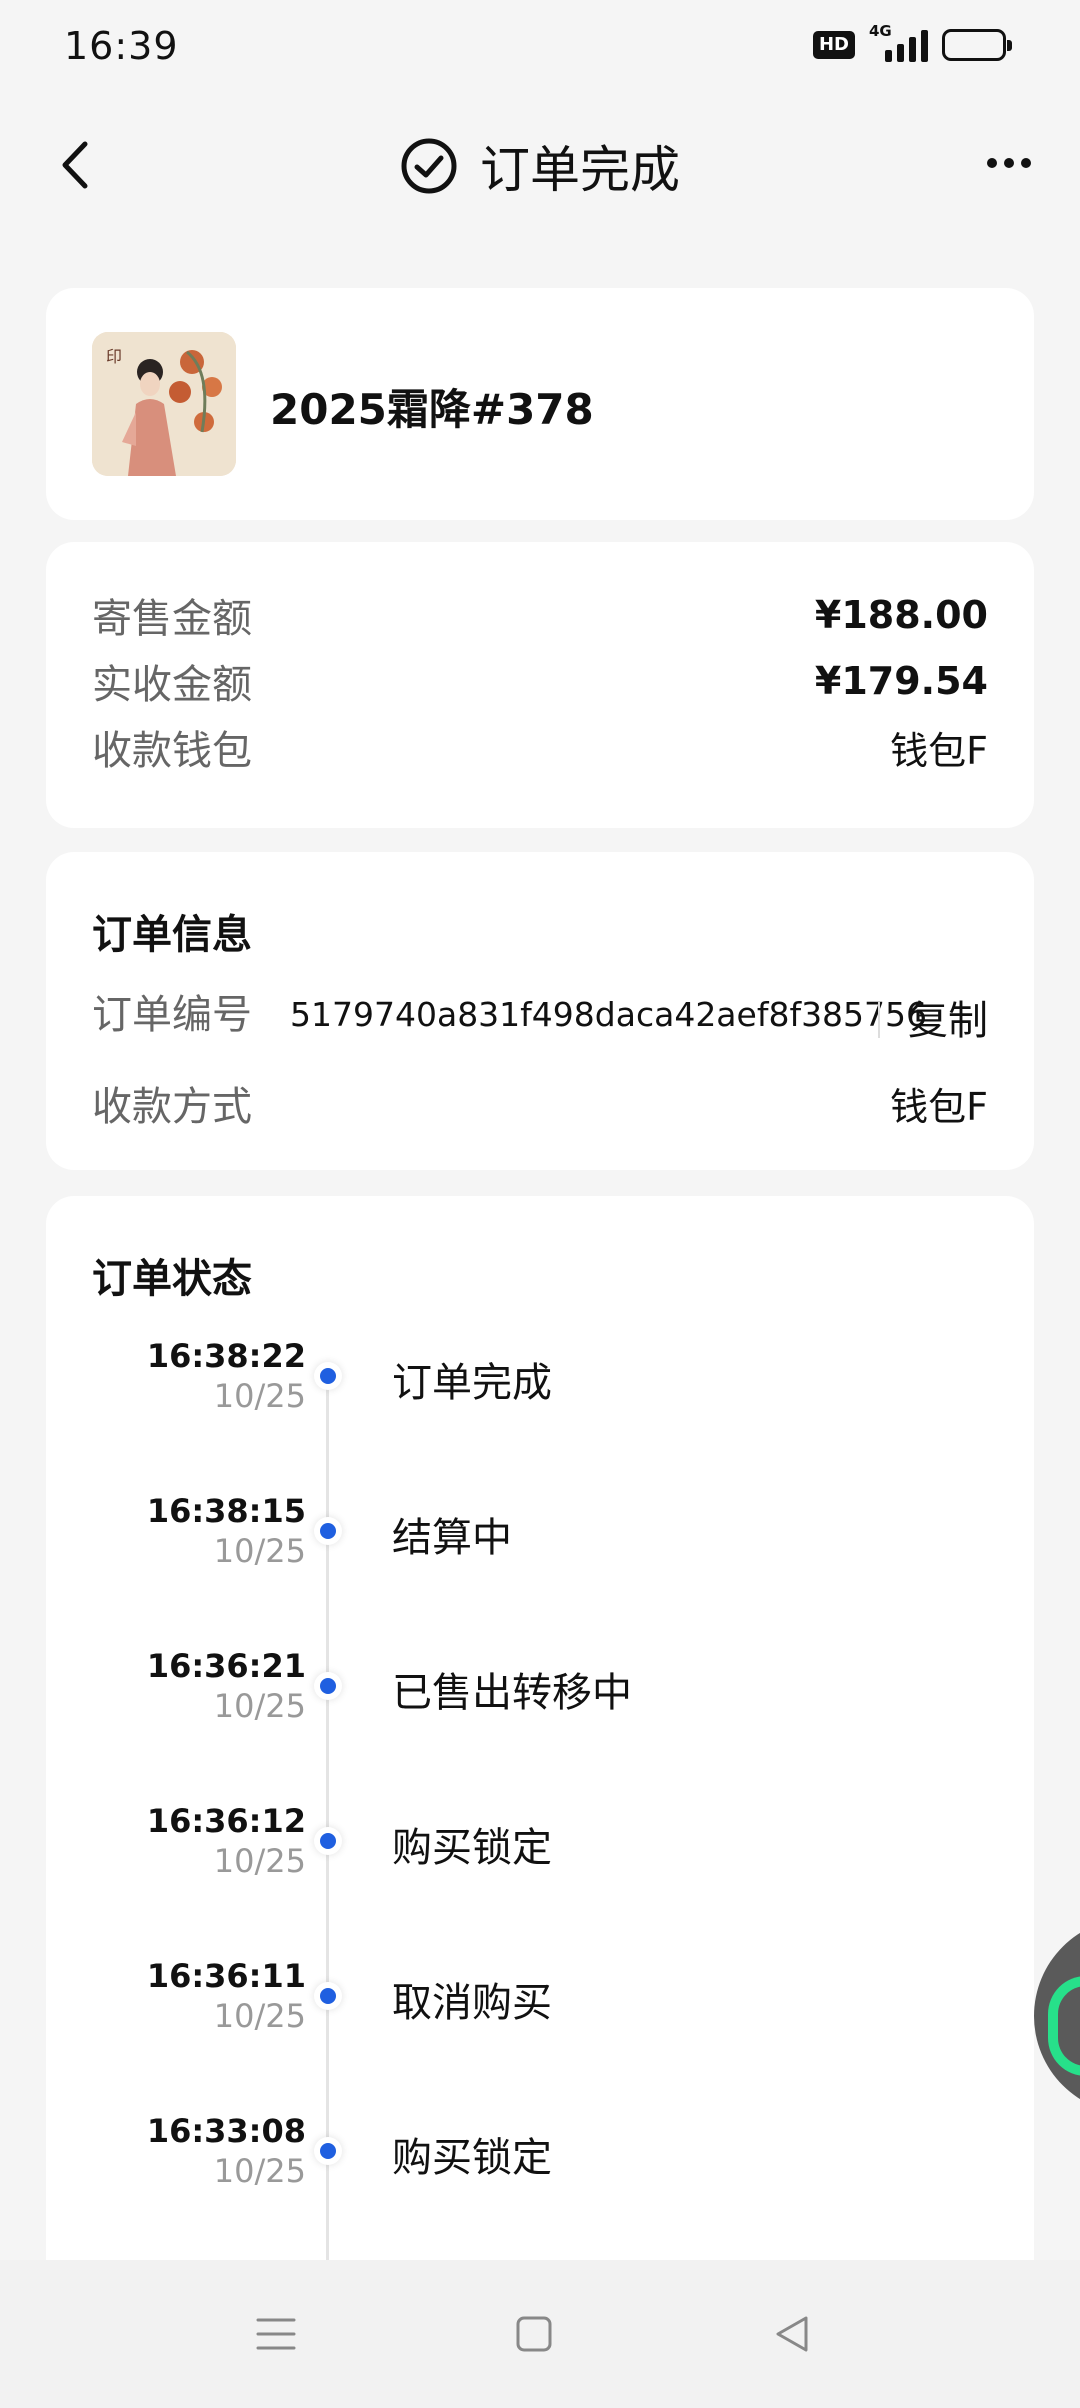 This screenshot has height=2408, width=1080. Describe the element at coordinates (114, 356) in the screenshot. I see `svg-text: 印` at that location.